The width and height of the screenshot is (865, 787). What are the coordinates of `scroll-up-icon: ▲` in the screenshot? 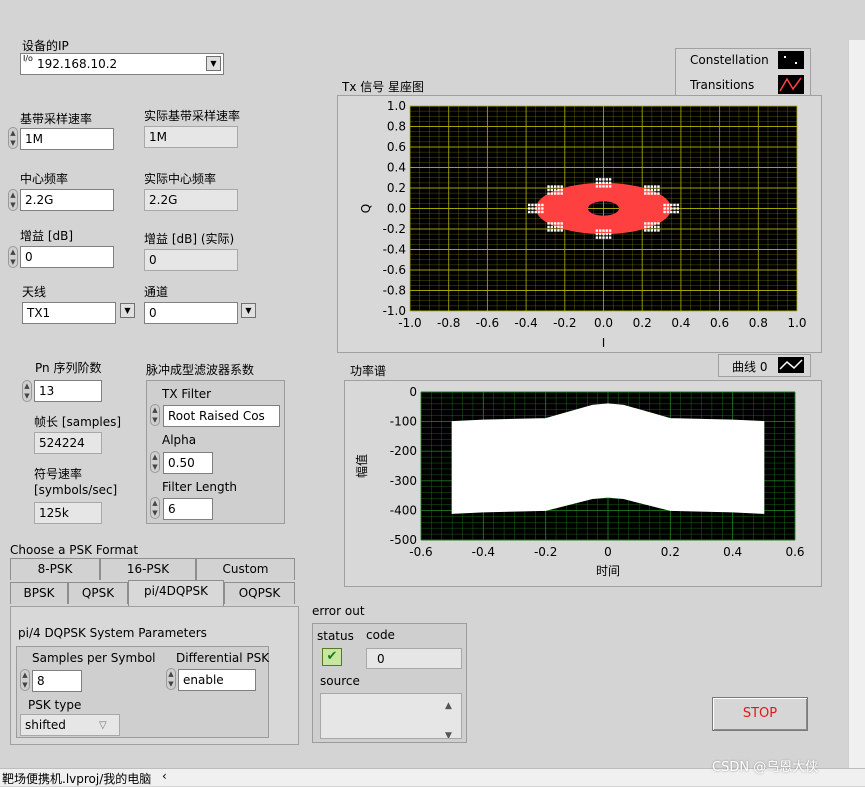 It's located at (448, 706).